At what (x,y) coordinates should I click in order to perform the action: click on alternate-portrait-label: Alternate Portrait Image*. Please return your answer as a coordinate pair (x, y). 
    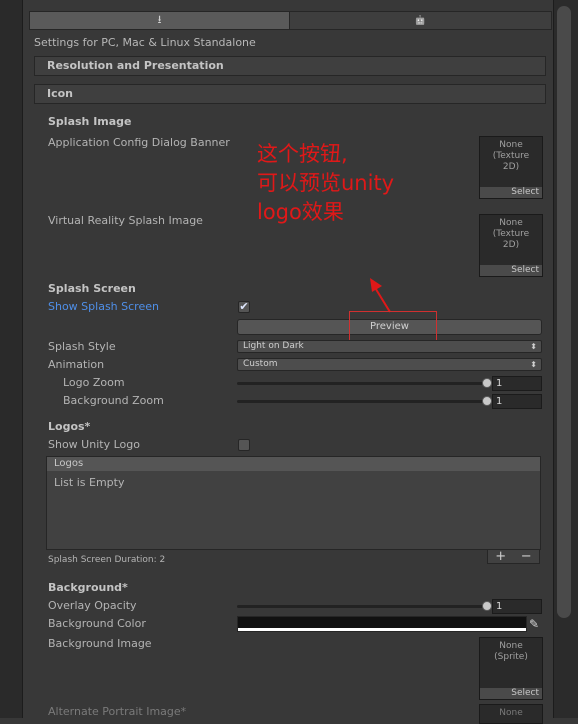
    Looking at the image, I should click on (117, 711).